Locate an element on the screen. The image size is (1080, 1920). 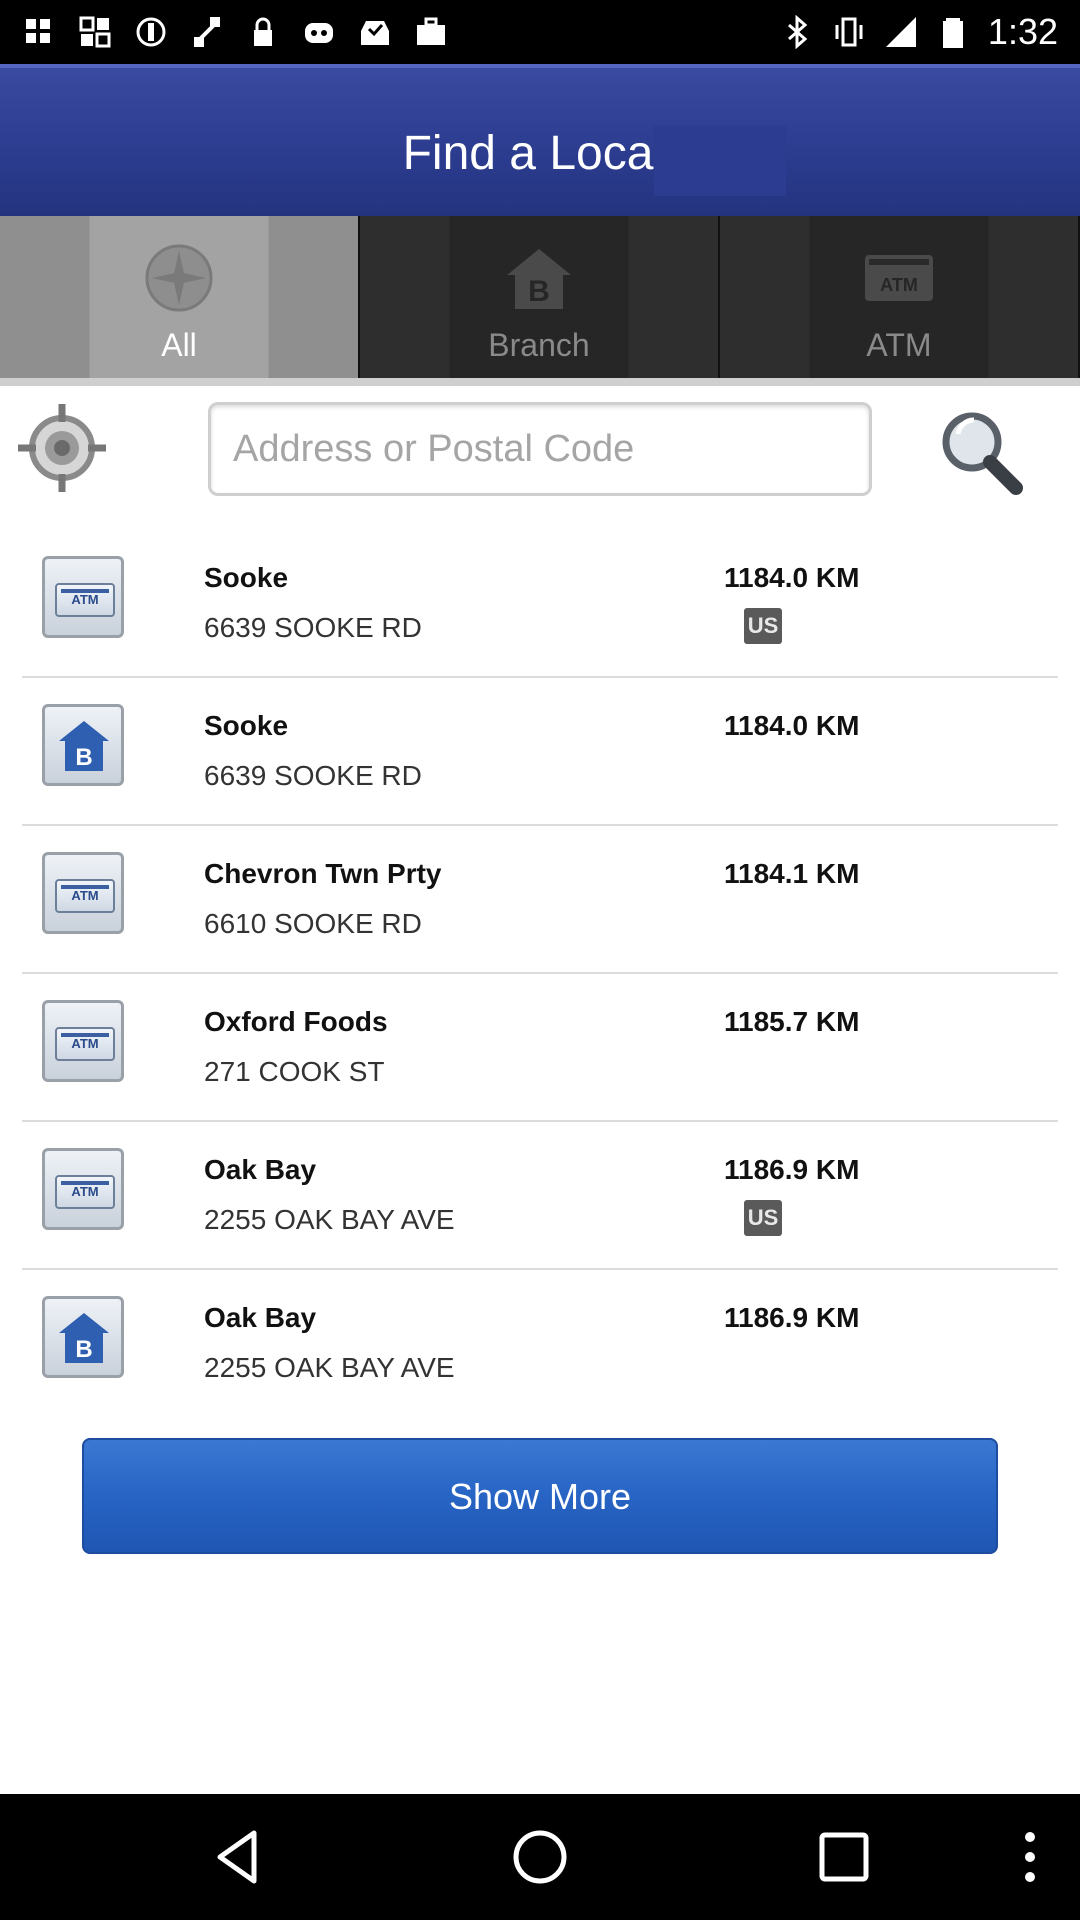
tab-all: All is located at coordinates (180, 299).